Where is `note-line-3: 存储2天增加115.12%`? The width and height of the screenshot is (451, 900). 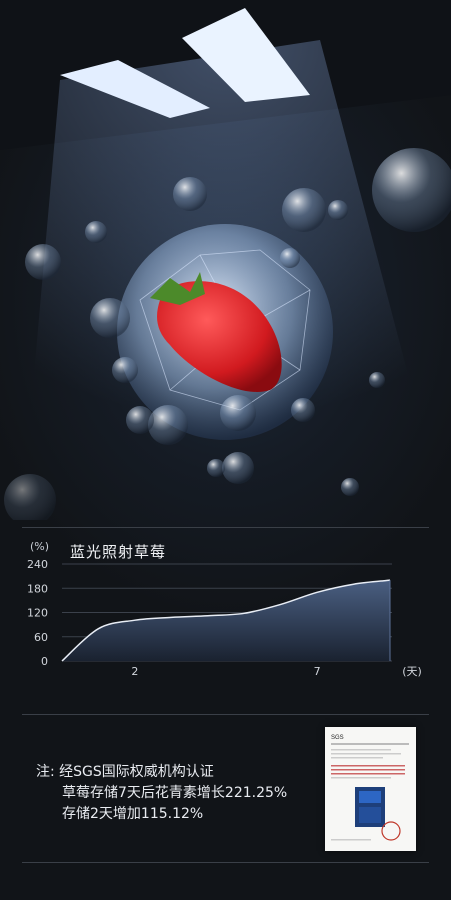 note-line-3: 存储2天增加115.12% is located at coordinates (133, 814).